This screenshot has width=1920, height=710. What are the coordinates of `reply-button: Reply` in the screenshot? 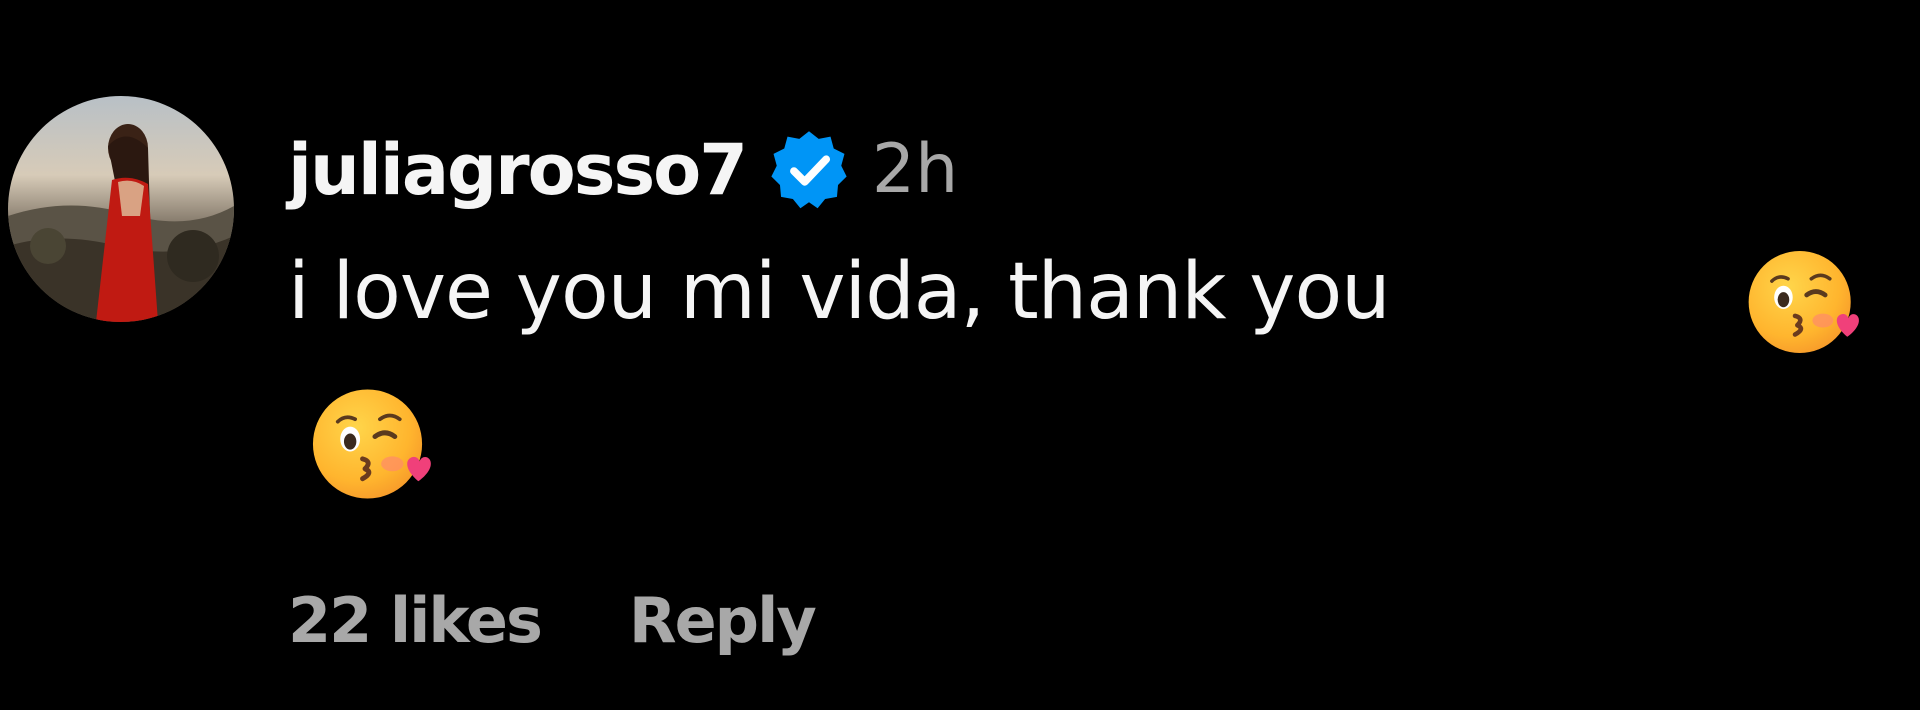 It's located at (723, 621).